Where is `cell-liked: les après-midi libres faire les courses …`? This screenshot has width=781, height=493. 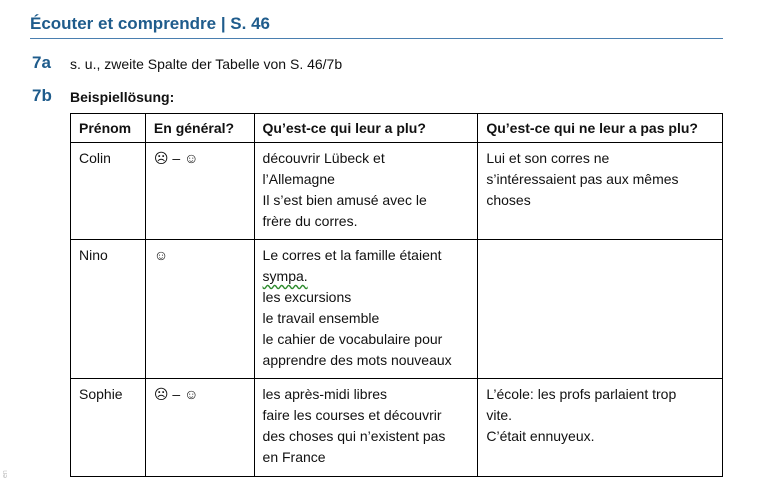
cell-liked: les après-midi libres faire les courses … is located at coordinates (366, 427).